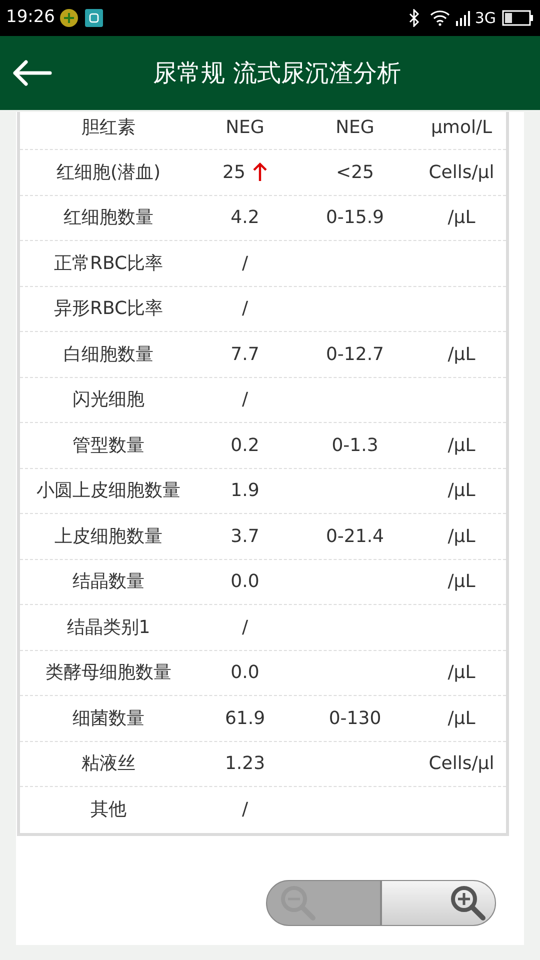 Image resolution: width=540 pixels, height=960 pixels. Describe the element at coordinates (245, 128) in the screenshot. I see `result-value: NEG` at that location.